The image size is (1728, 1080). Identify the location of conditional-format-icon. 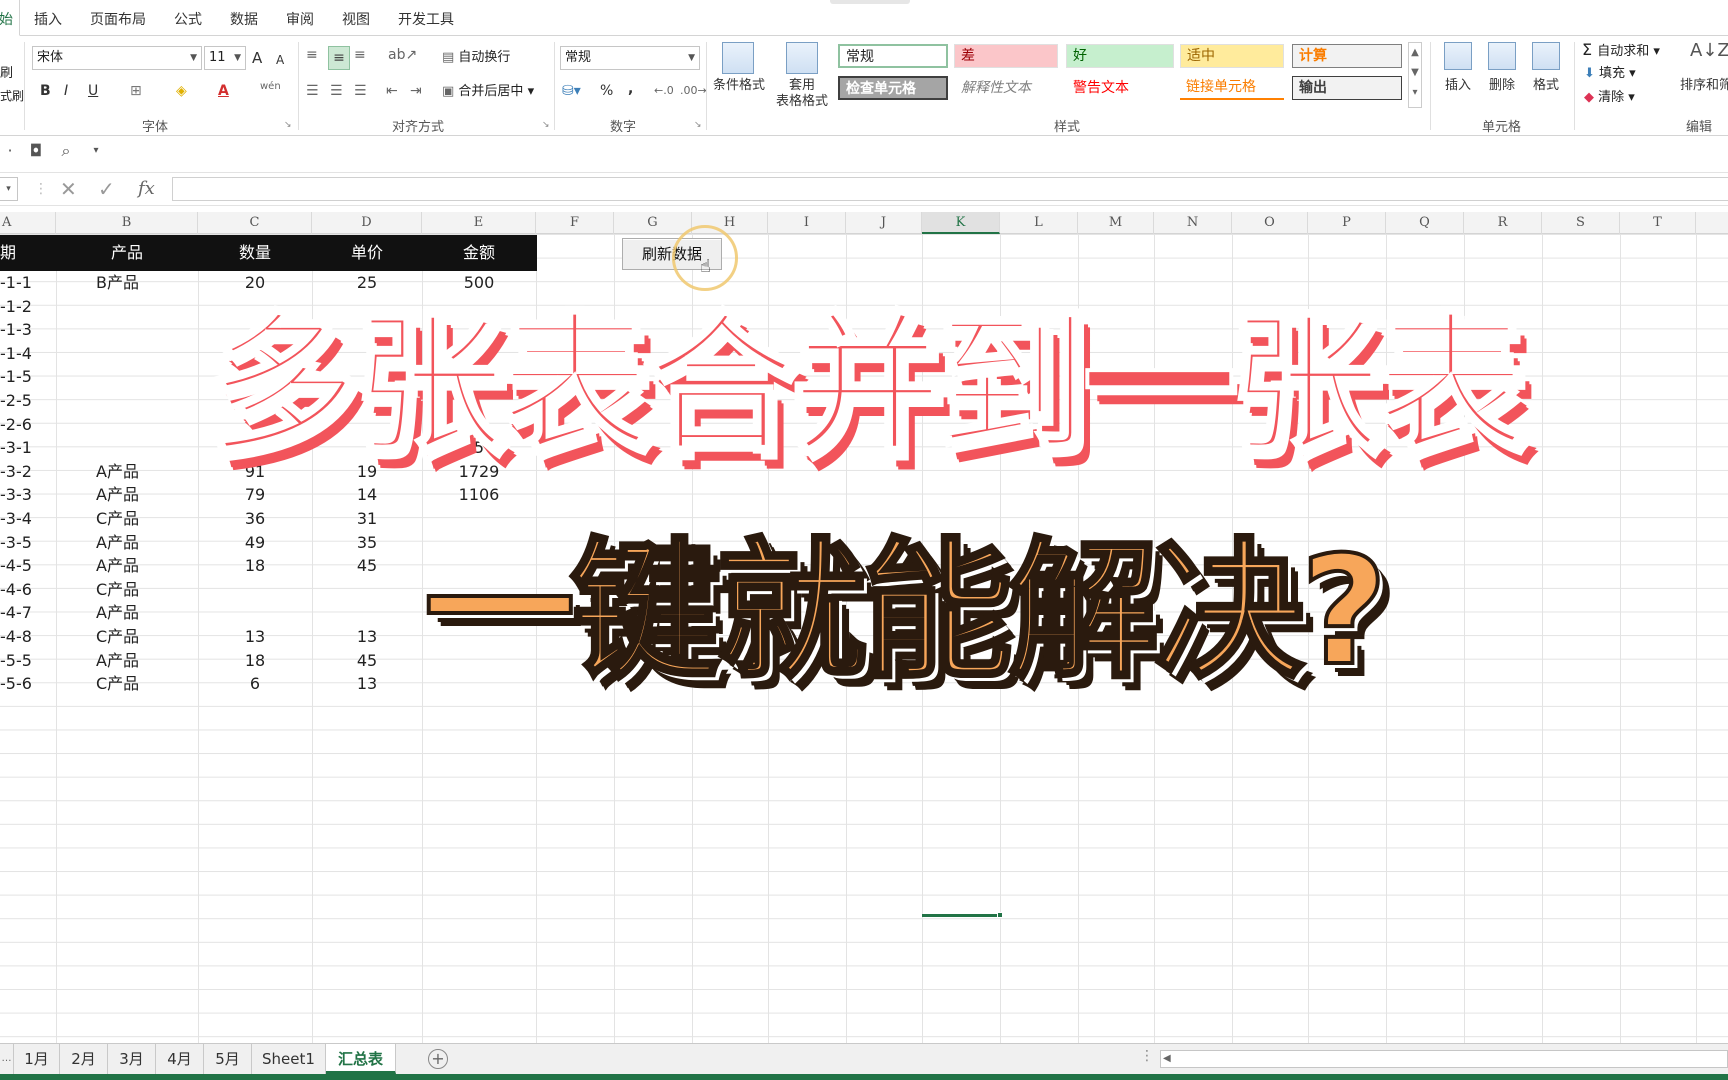
(738, 58).